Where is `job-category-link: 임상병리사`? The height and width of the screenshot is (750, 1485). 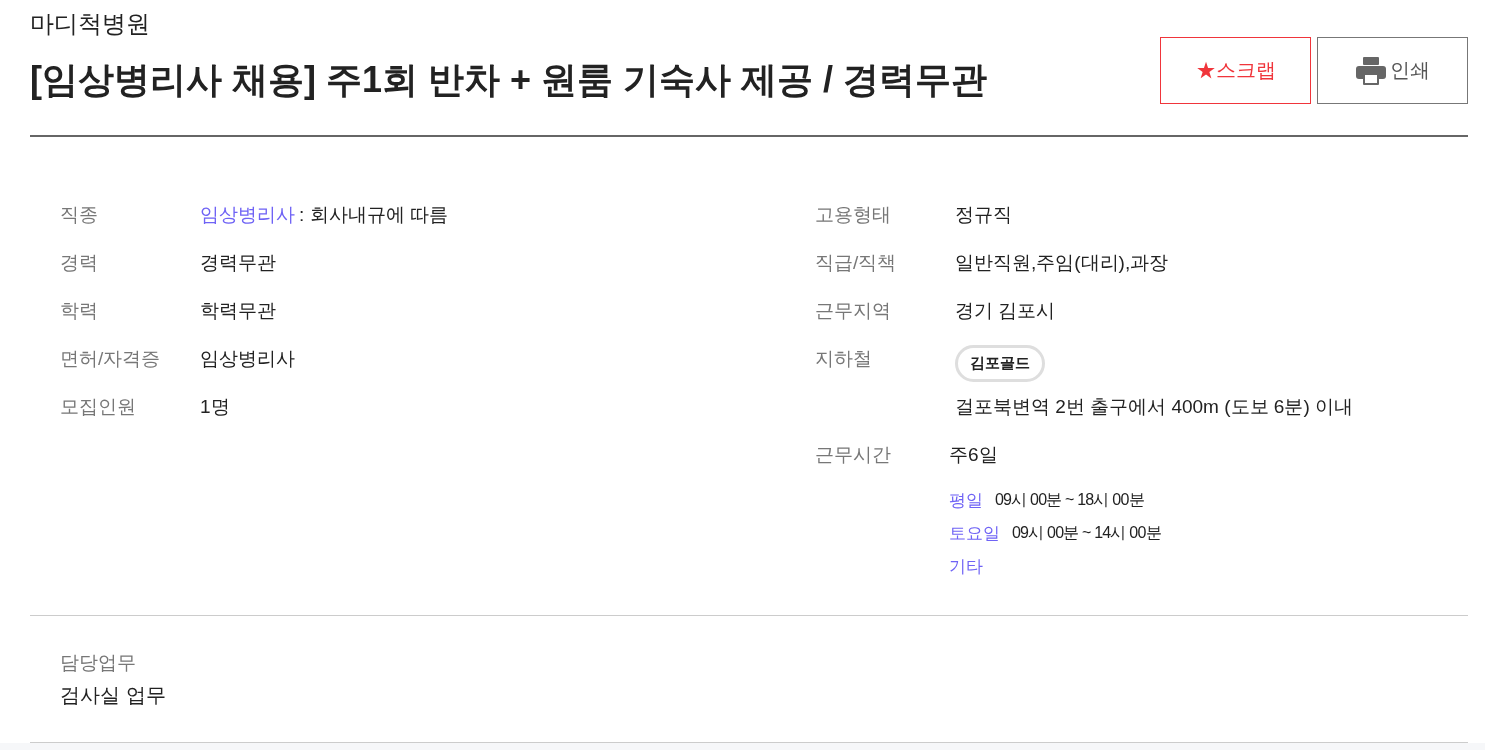 job-category-link: 임상병리사 is located at coordinates (247, 215).